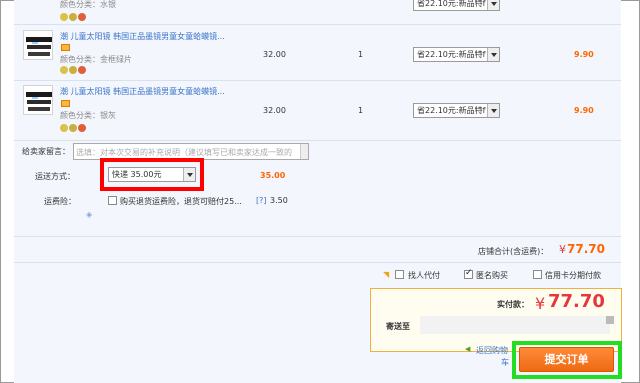 The width and height of the screenshot is (640, 383). Describe the element at coordinates (586, 249) in the screenshot. I see `store-total-amount: 77.70` at that location.